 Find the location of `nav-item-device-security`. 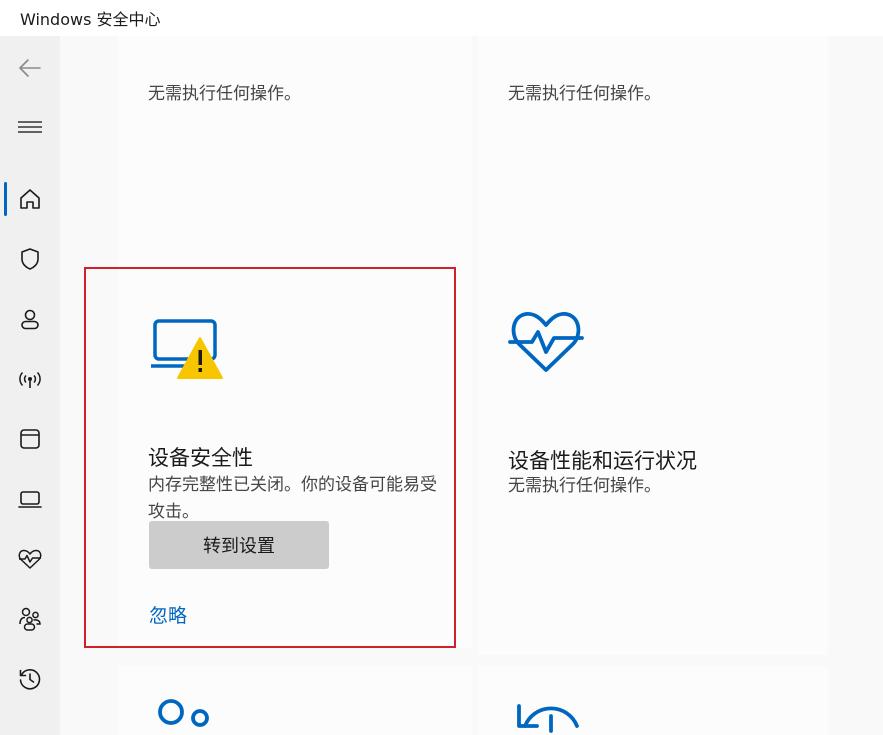

nav-item-device-security is located at coordinates (30, 499).